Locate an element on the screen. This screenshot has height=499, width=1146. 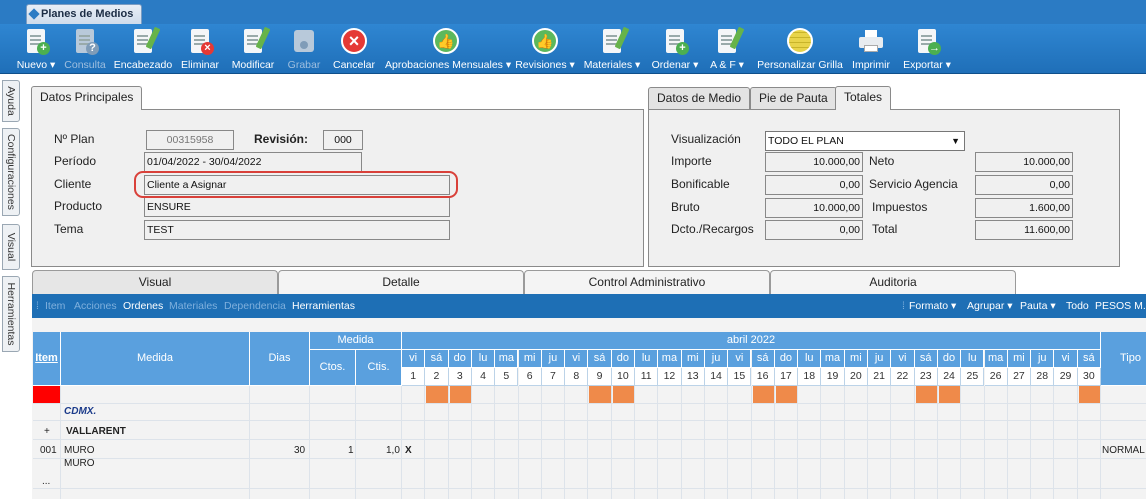
tema-field: TEST is located at coordinates (297, 230).